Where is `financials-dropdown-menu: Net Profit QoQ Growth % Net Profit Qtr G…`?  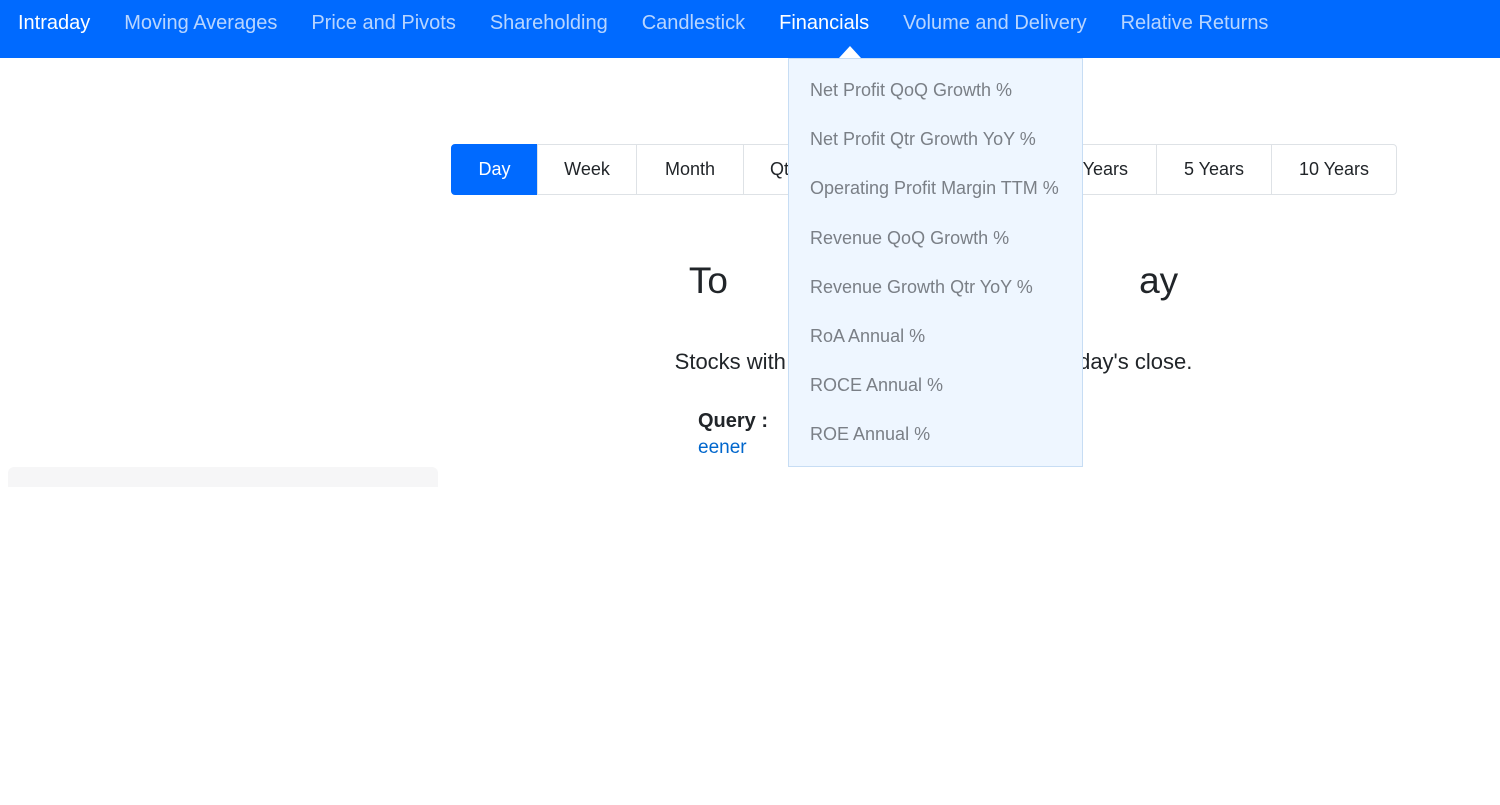
financials-dropdown-menu: Net Profit QoQ Growth % Net Profit Qtr G… is located at coordinates (935, 262).